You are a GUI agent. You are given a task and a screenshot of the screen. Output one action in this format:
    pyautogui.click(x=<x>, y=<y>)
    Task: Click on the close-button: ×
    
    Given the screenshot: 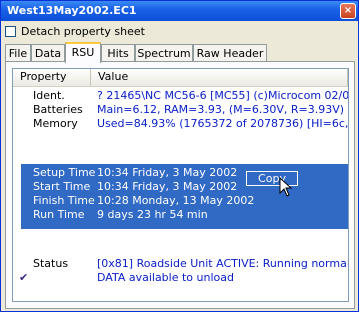 What is the action you would take?
    pyautogui.click(x=348, y=11)
    